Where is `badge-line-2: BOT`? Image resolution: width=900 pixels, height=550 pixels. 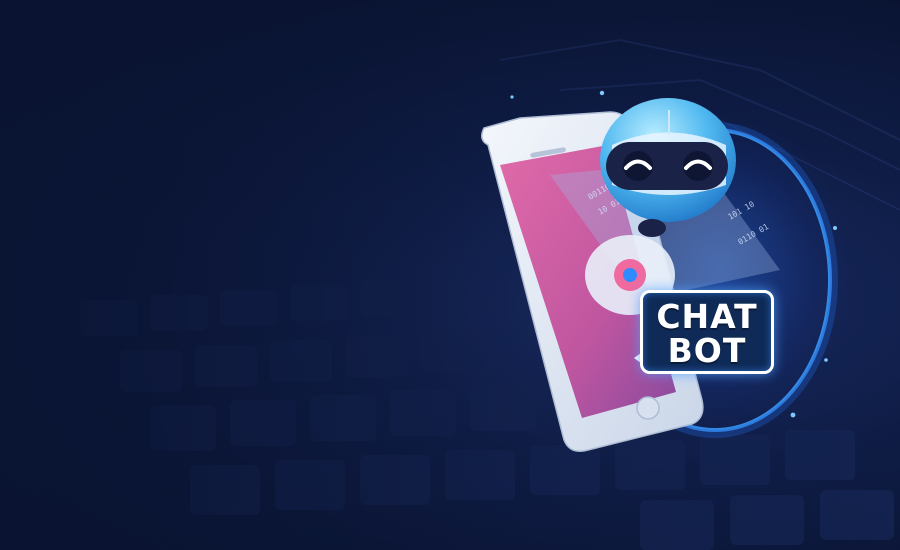
badge-line-2: BOT is located at coordinates (707, 350).